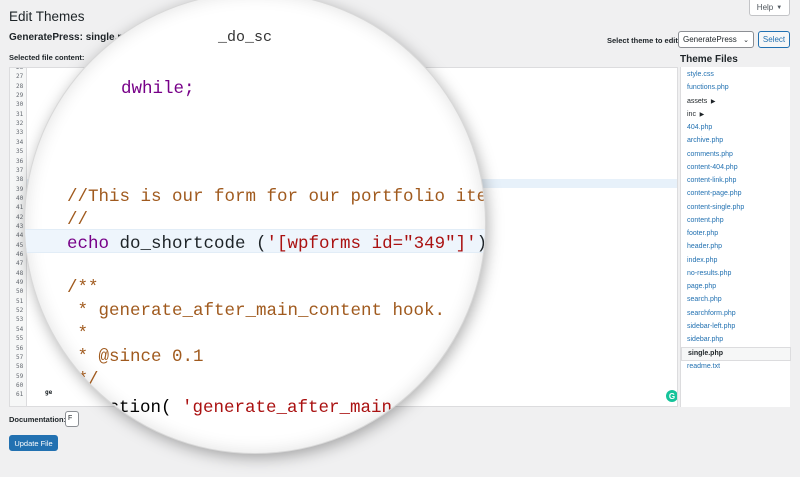 The image size is (800, 477). What do you see at coordinates (20, 189) in the screenshot?
I see `line-number: 39` at bounding box center [20, 189].